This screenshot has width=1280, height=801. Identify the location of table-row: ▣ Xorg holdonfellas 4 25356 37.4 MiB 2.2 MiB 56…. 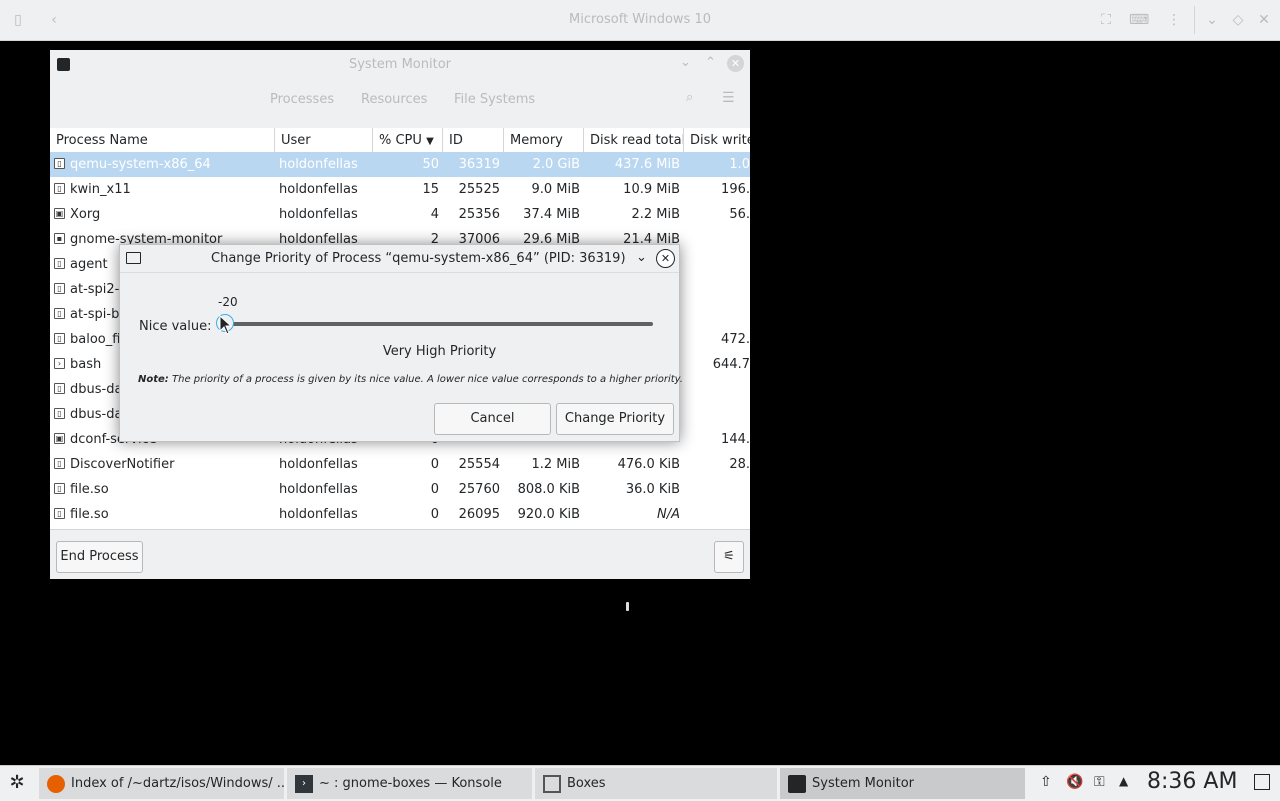
(400, 214).